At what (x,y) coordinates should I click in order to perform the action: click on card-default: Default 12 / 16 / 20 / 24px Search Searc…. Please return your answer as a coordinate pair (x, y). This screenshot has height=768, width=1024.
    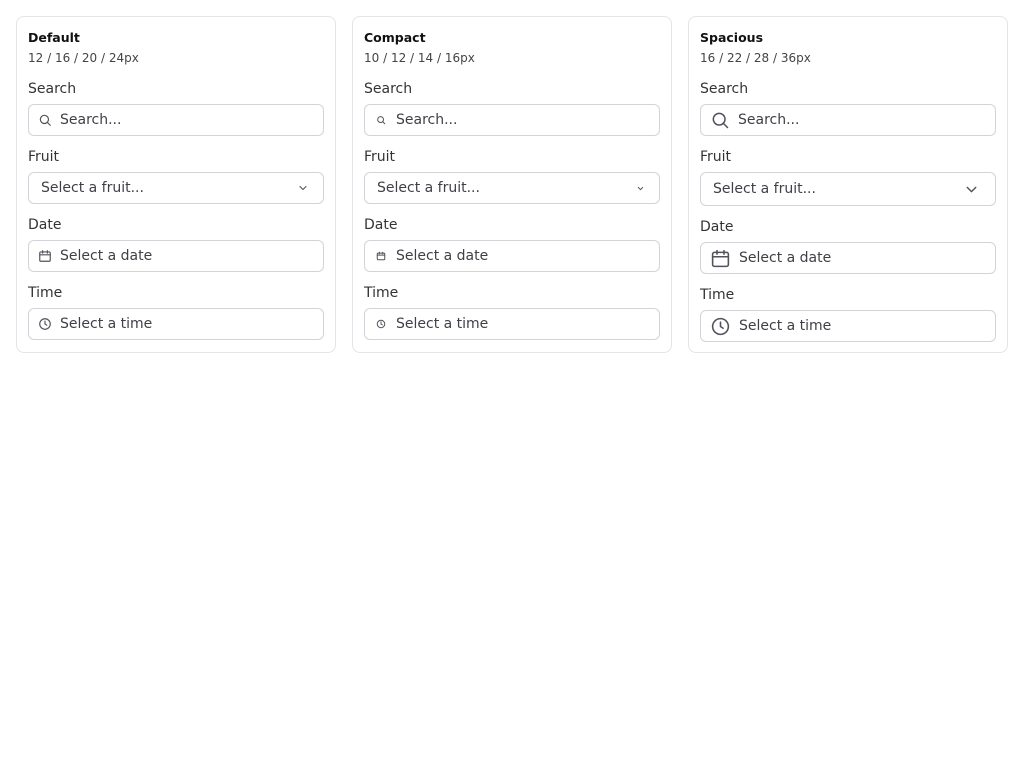
    Looking at the image, I should click on (176, 184).